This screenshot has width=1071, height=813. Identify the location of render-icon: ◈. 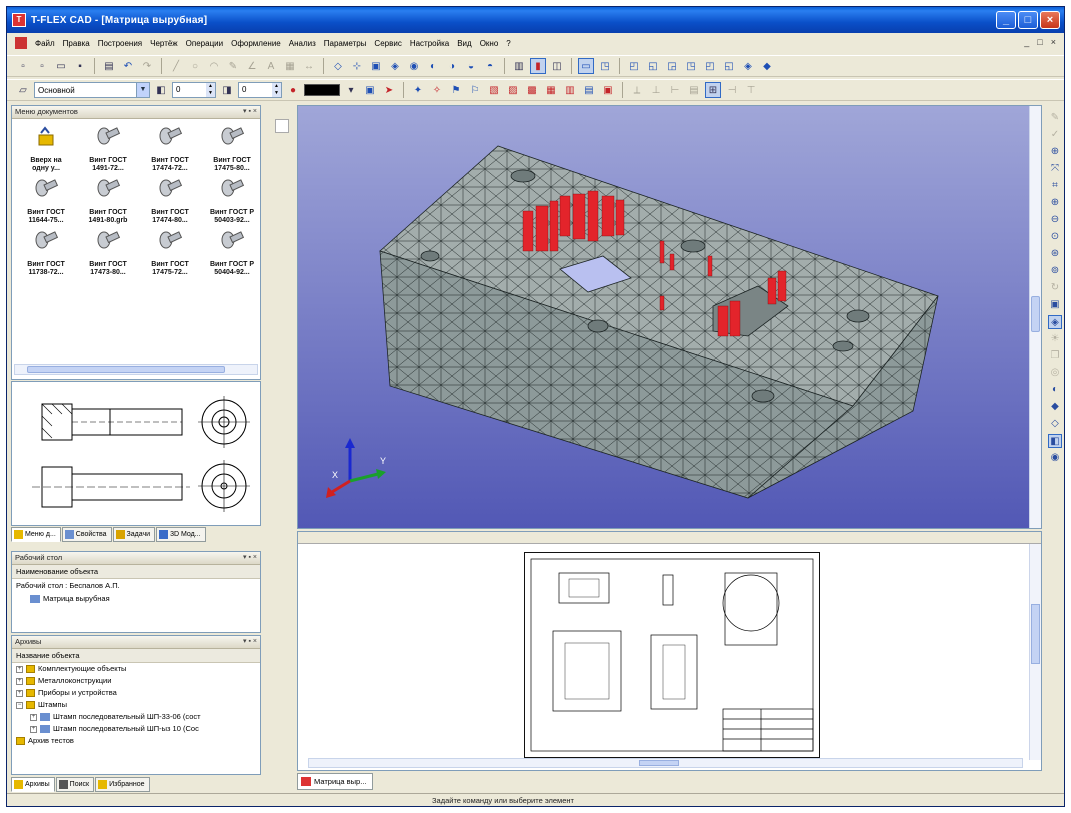
(1055, 322).